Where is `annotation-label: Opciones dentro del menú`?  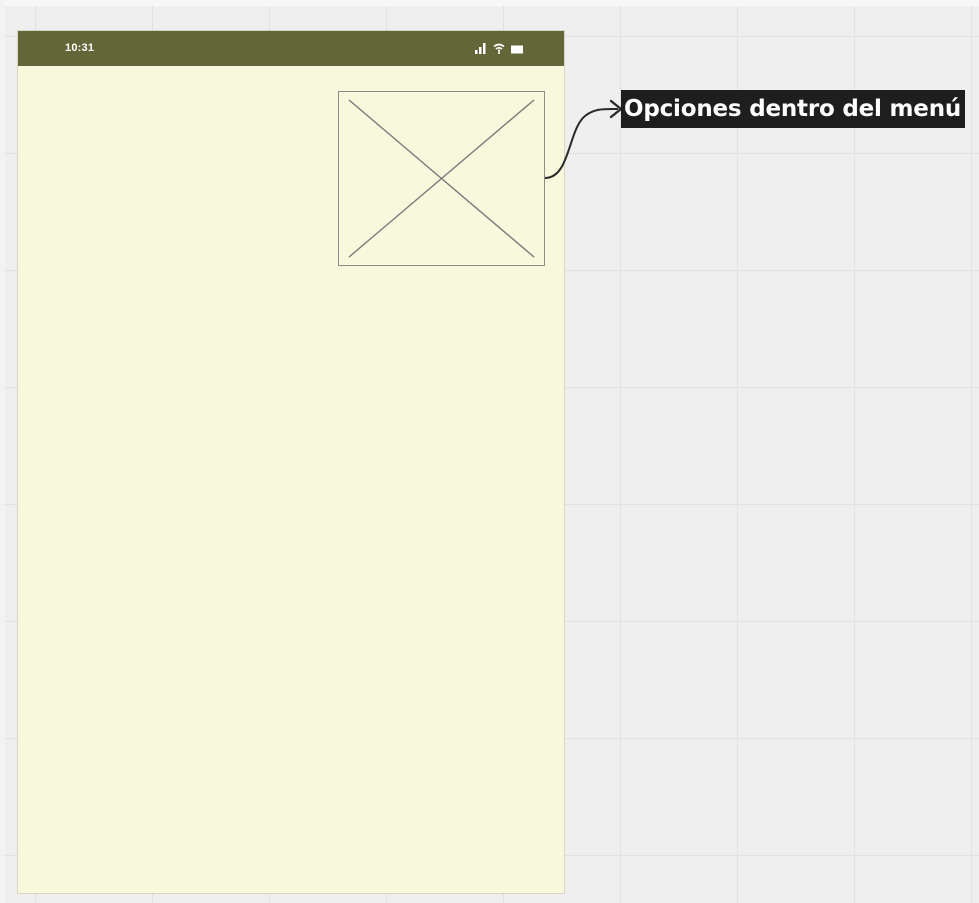 annotation-label: Opciones dentro del menú is located at coordinates (793, 109).